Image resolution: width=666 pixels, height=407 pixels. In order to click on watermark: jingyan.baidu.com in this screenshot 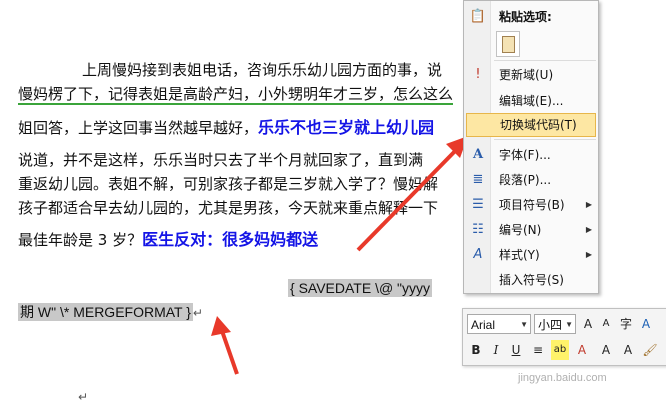, I will do `click(562, 378)`.